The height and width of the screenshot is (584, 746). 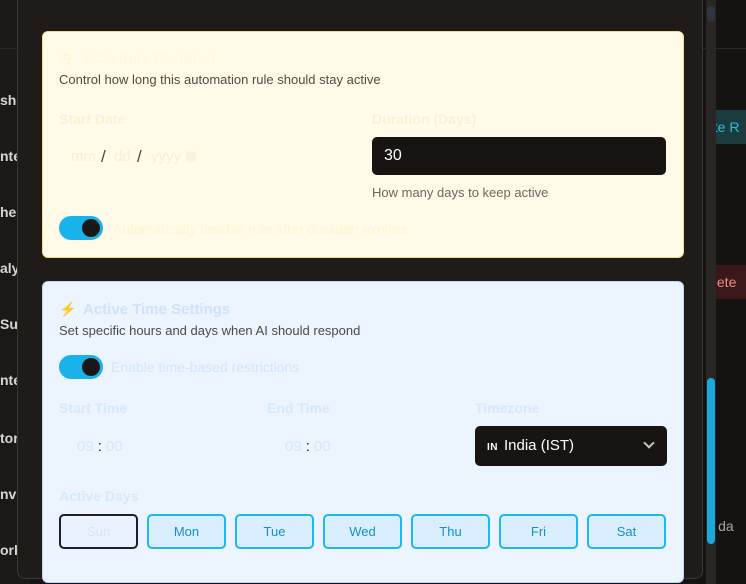 What do you see at coordinates (65, 58) in the screenshot?
I see `clock-icon: ◷` at bounding box center [65, 58].